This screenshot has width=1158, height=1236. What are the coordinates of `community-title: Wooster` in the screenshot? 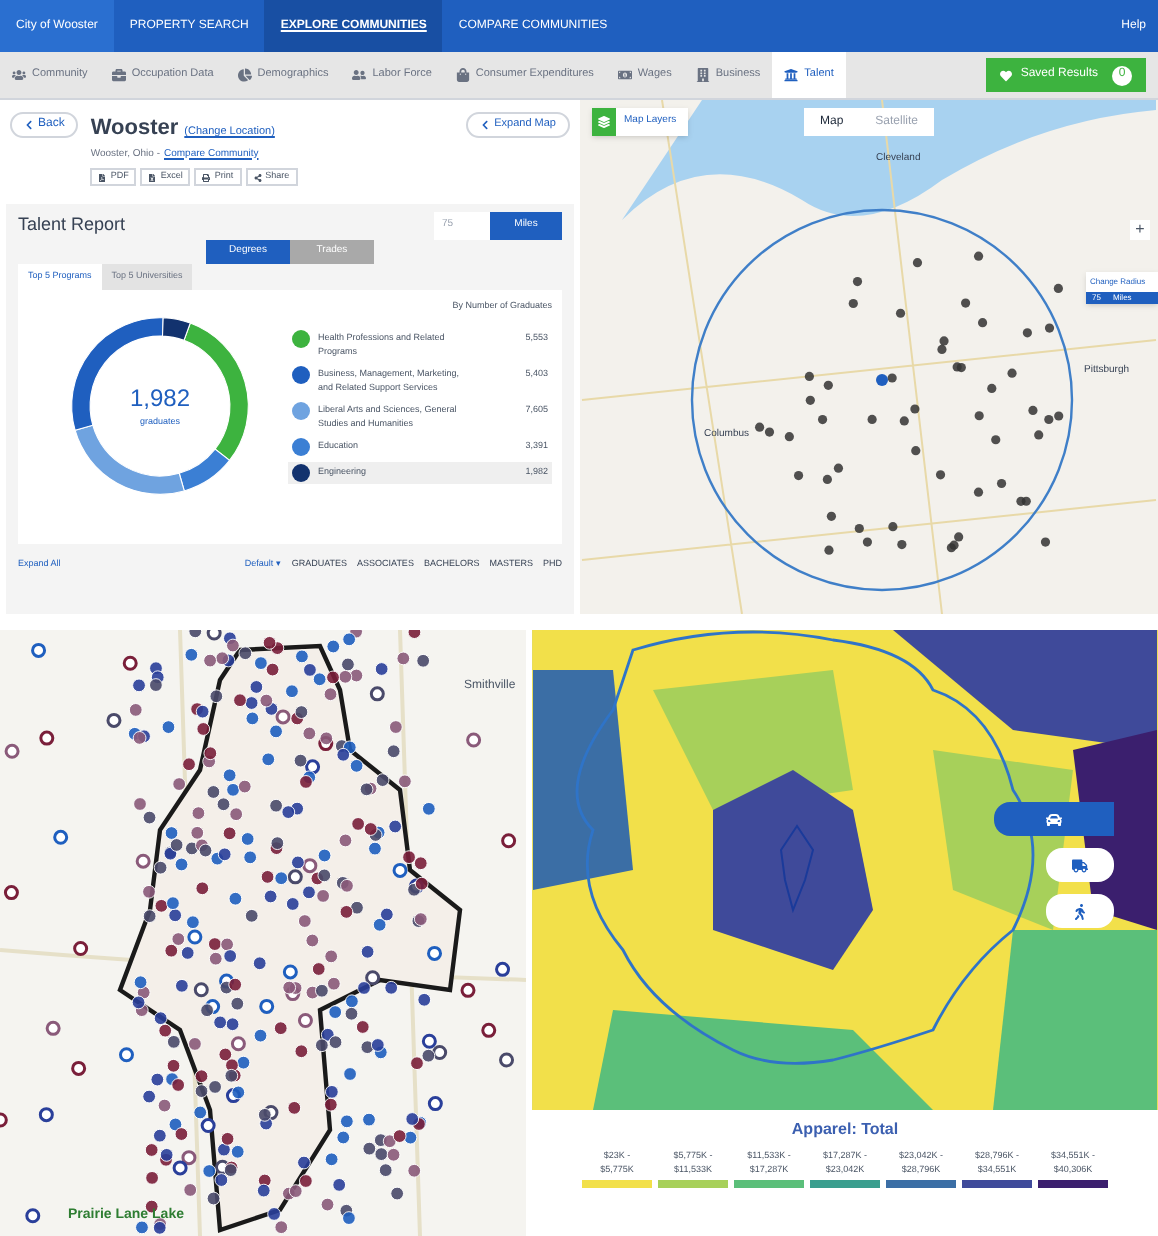 It's located at (134, 129).